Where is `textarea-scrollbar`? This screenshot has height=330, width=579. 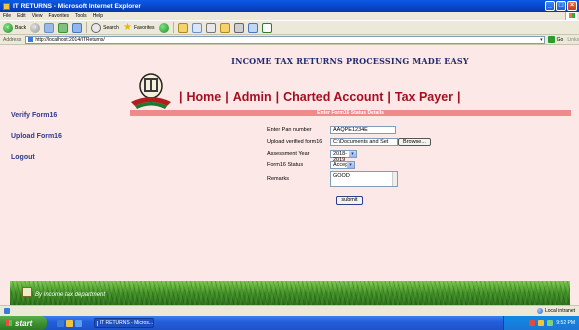 textarea-scrollbar is located at coordinates (394, 179).